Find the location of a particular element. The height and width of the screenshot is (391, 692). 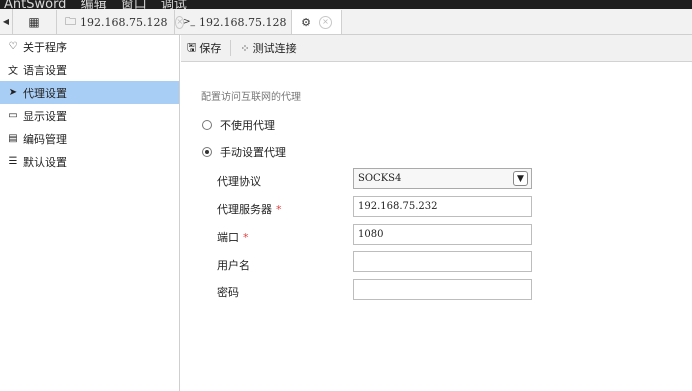

radio-label: 不使用代理 is located at coordinates (247, 125).